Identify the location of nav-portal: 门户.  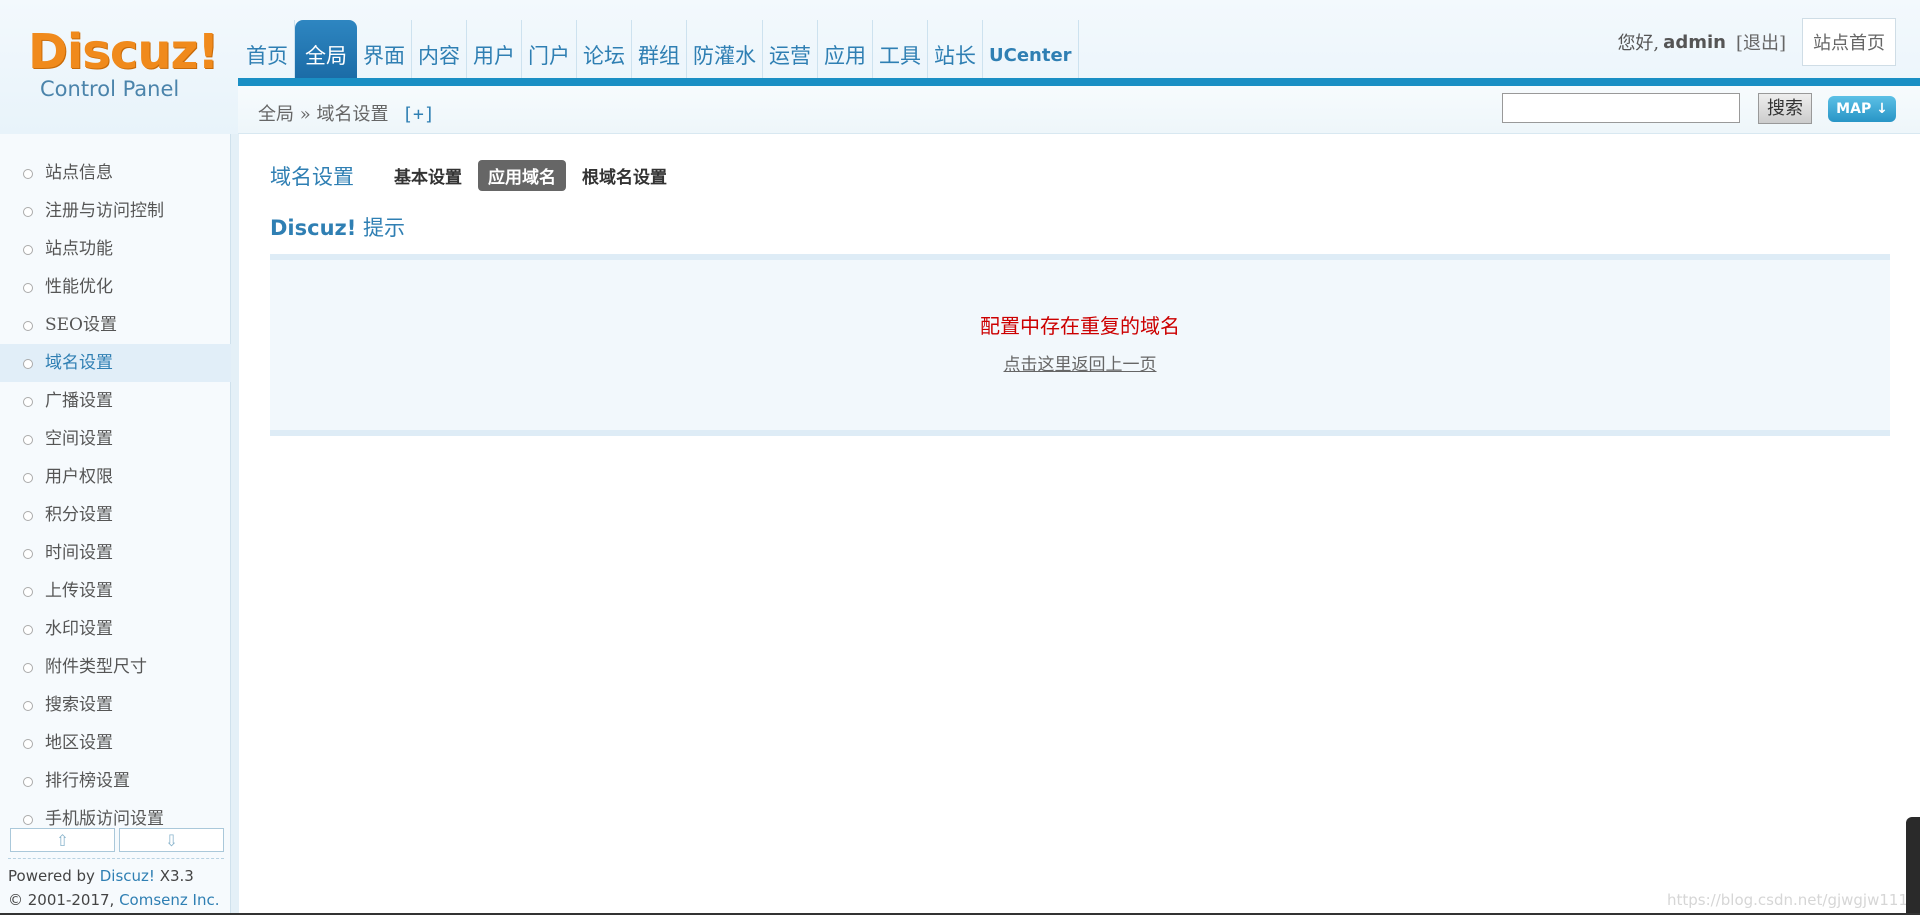
(549, 51).